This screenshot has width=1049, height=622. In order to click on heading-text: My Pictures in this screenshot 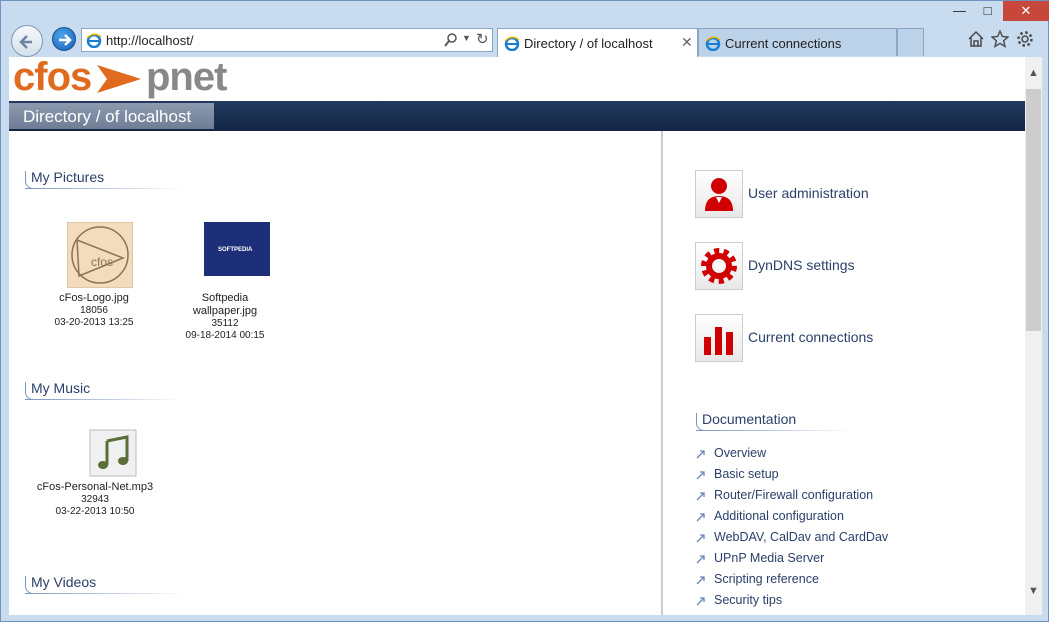, I will do `click(68, 177)`.